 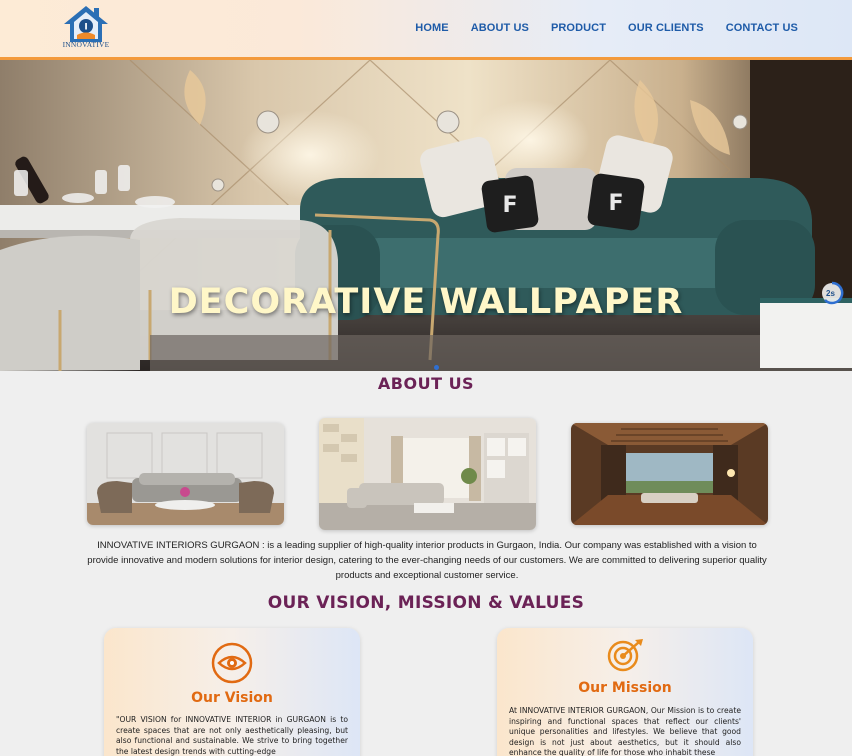 I want to click on nav-home: HOME, so click(x=431, y=28).